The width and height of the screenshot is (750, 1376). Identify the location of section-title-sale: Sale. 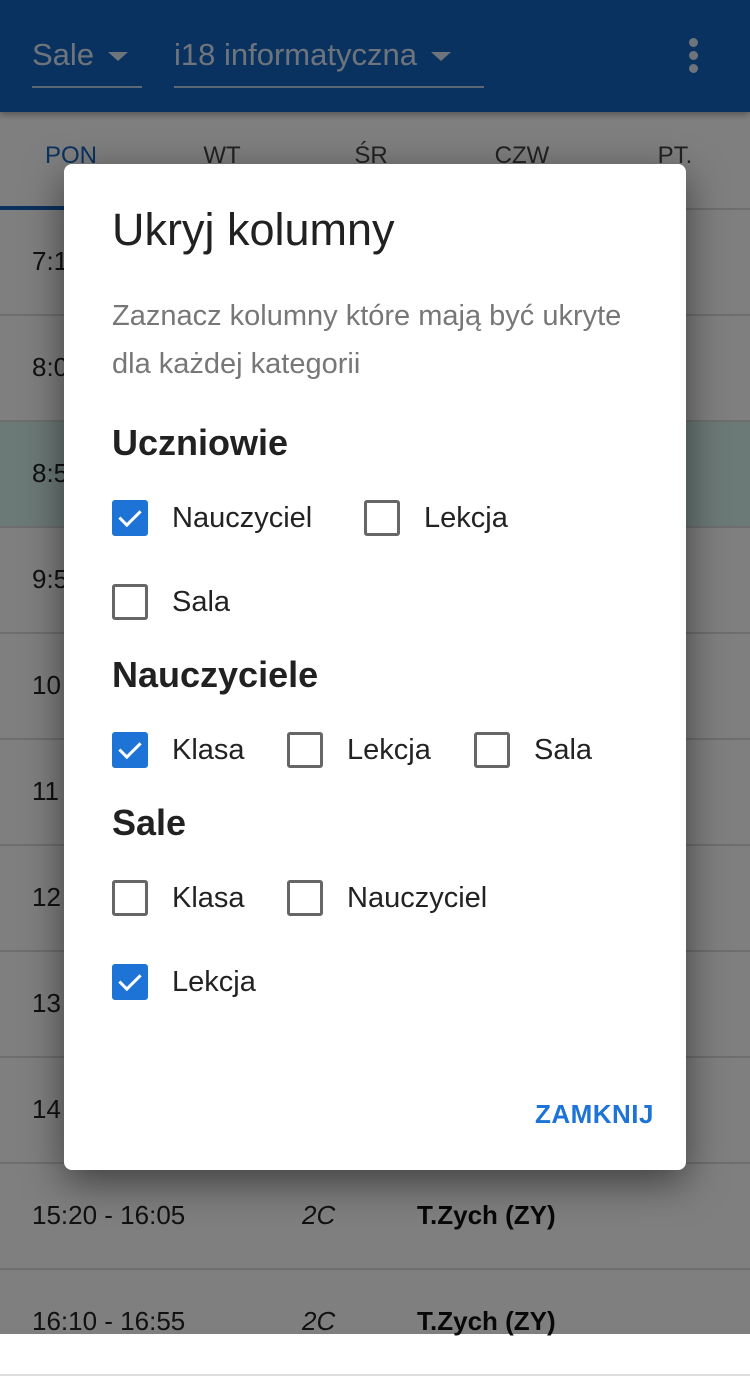
(149, 822).